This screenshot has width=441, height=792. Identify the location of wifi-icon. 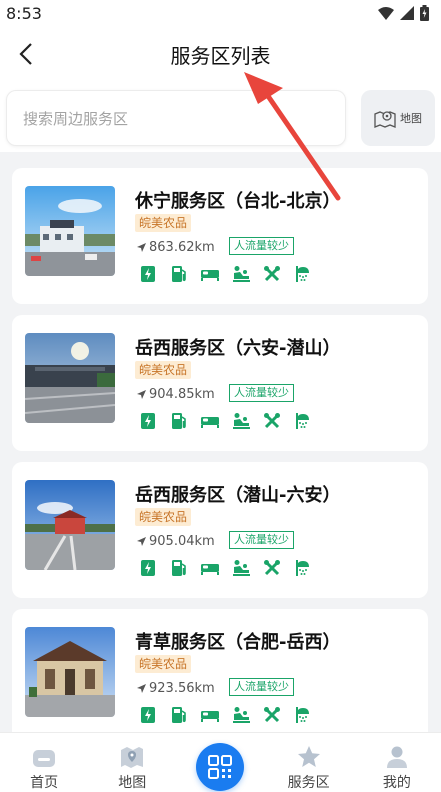
(386, 13).